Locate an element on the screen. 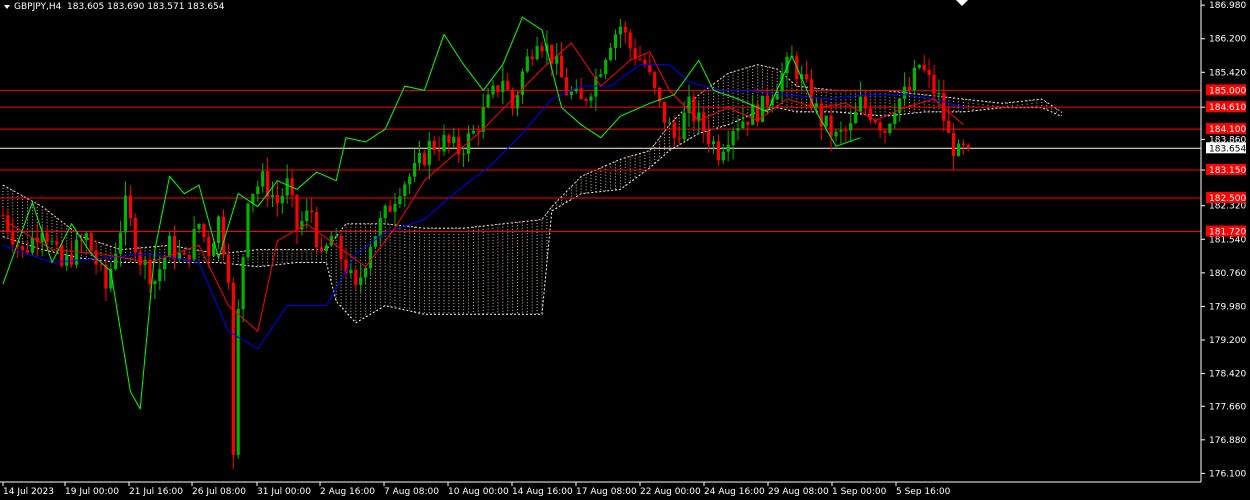  x-tick-label: 14 Jul 2023 is located at coordinates (28, 492).